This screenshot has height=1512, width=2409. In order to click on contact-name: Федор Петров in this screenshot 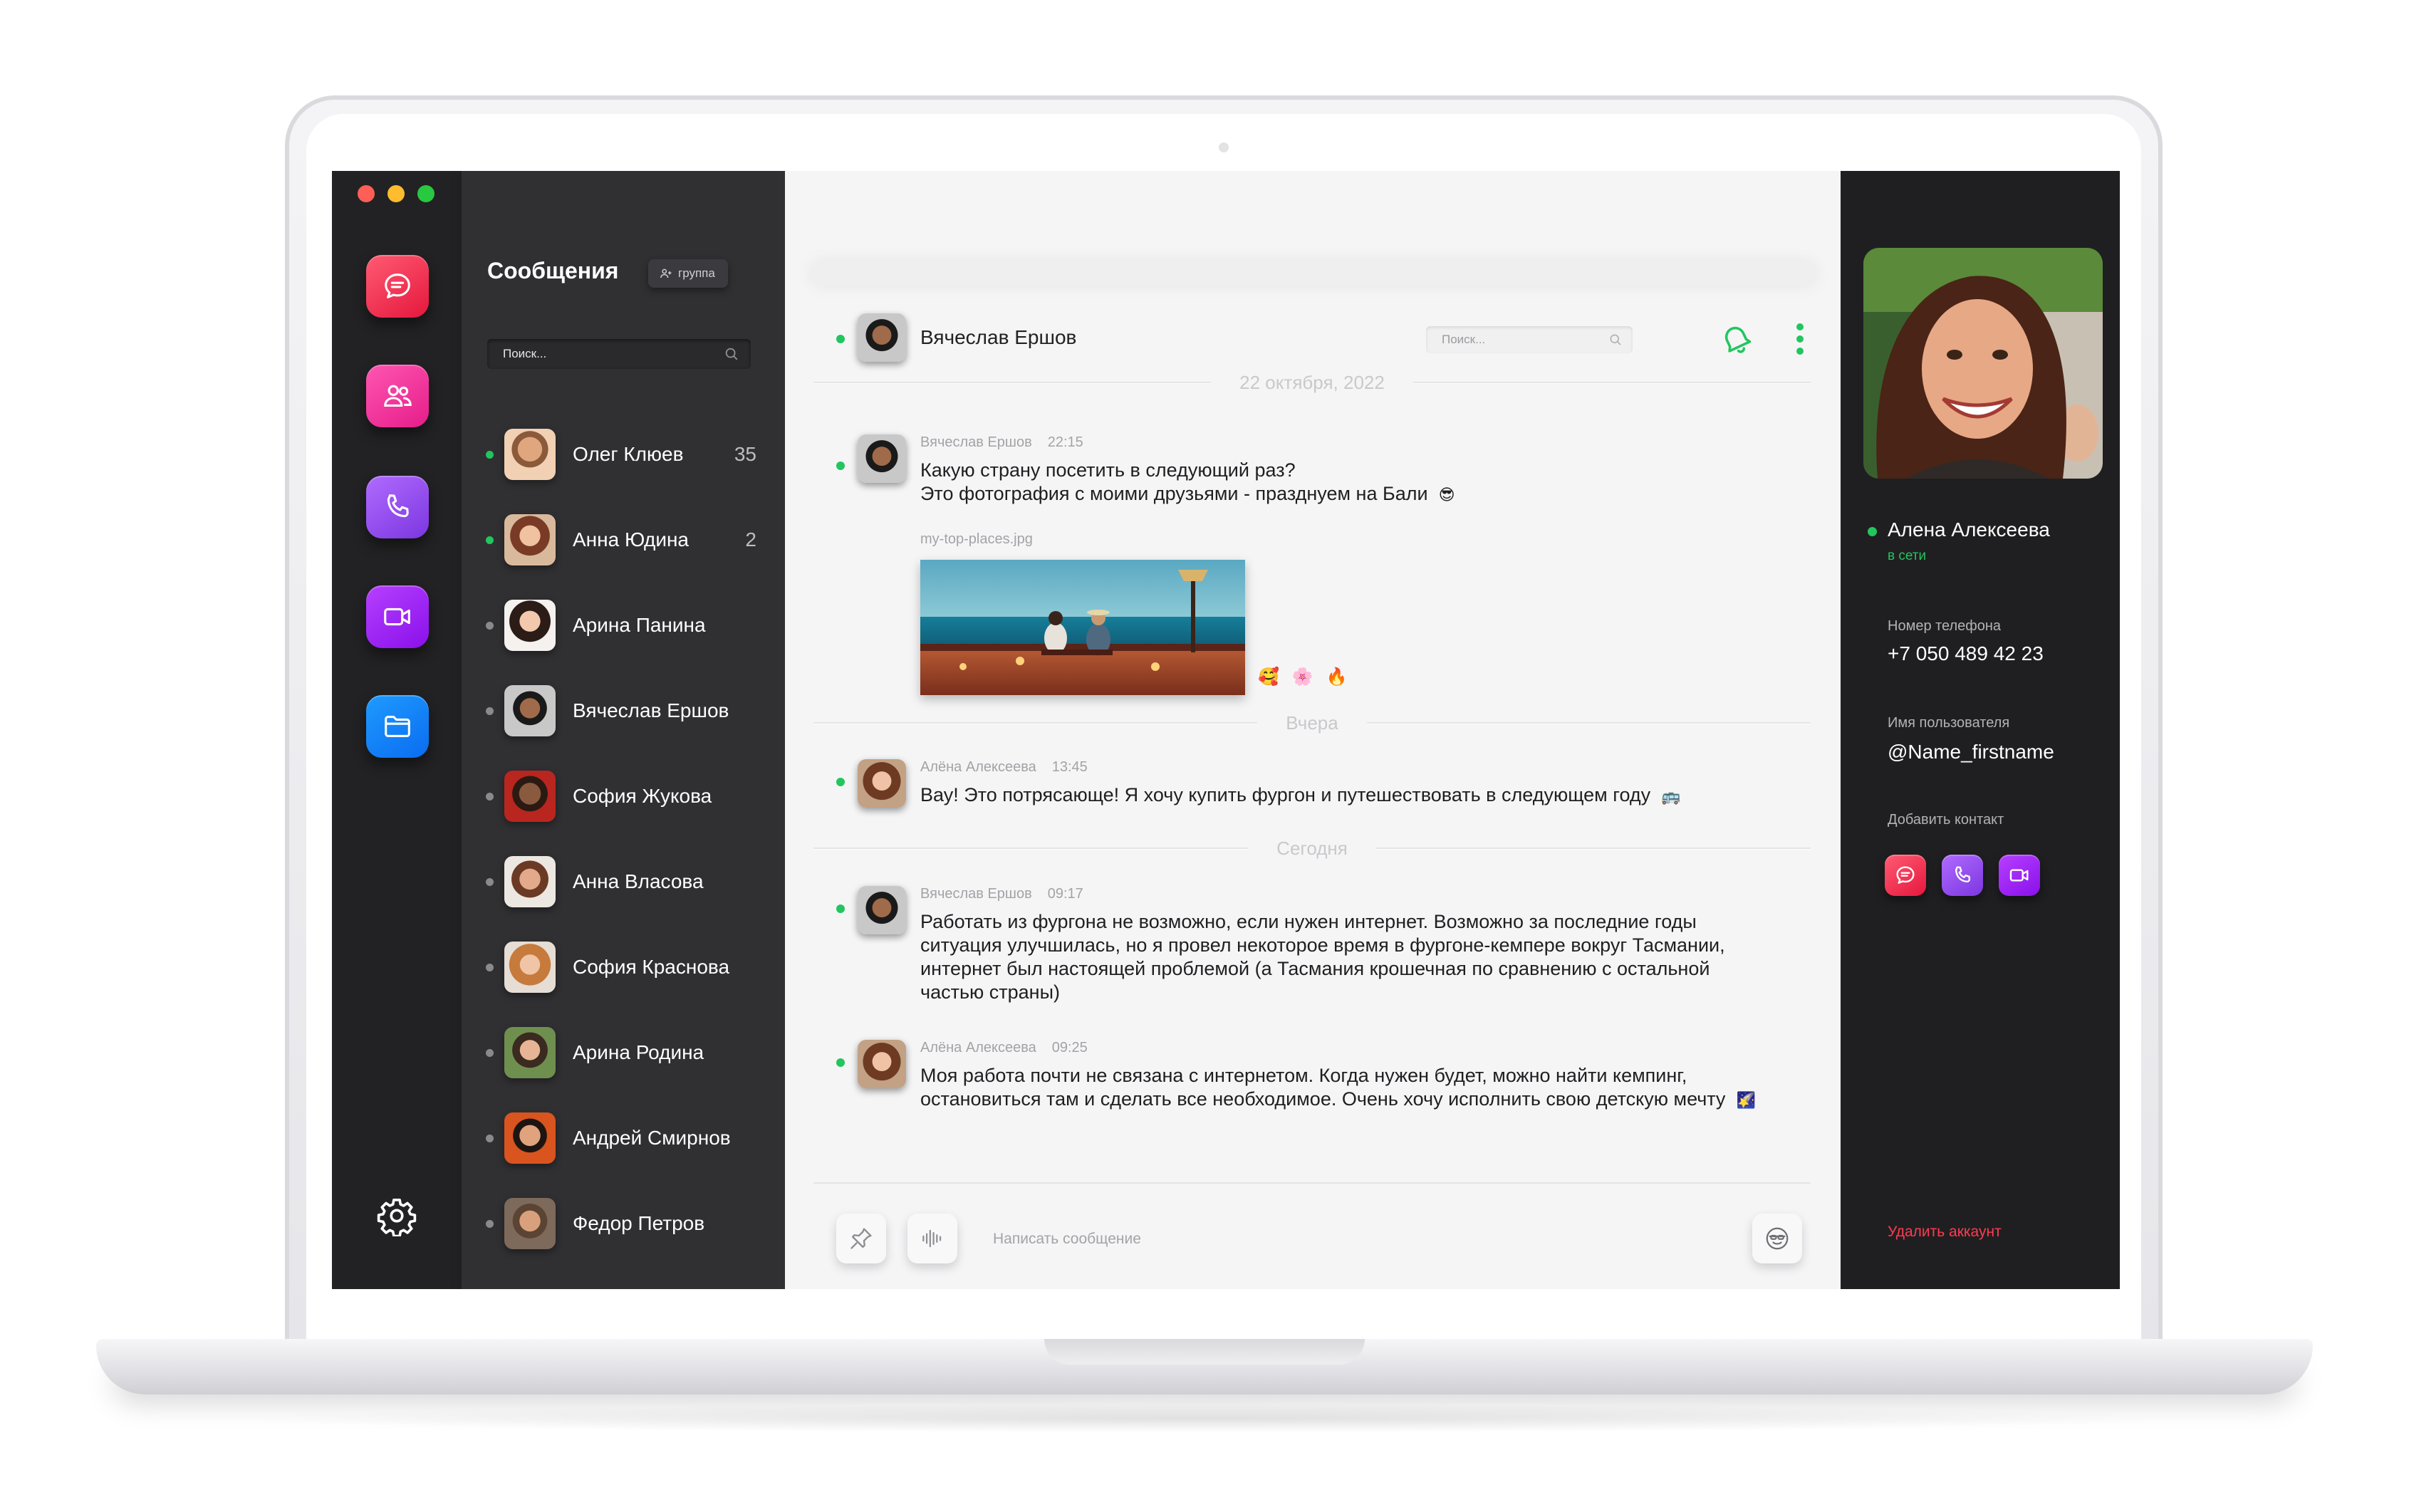, I will do `click(639, 1223)`.